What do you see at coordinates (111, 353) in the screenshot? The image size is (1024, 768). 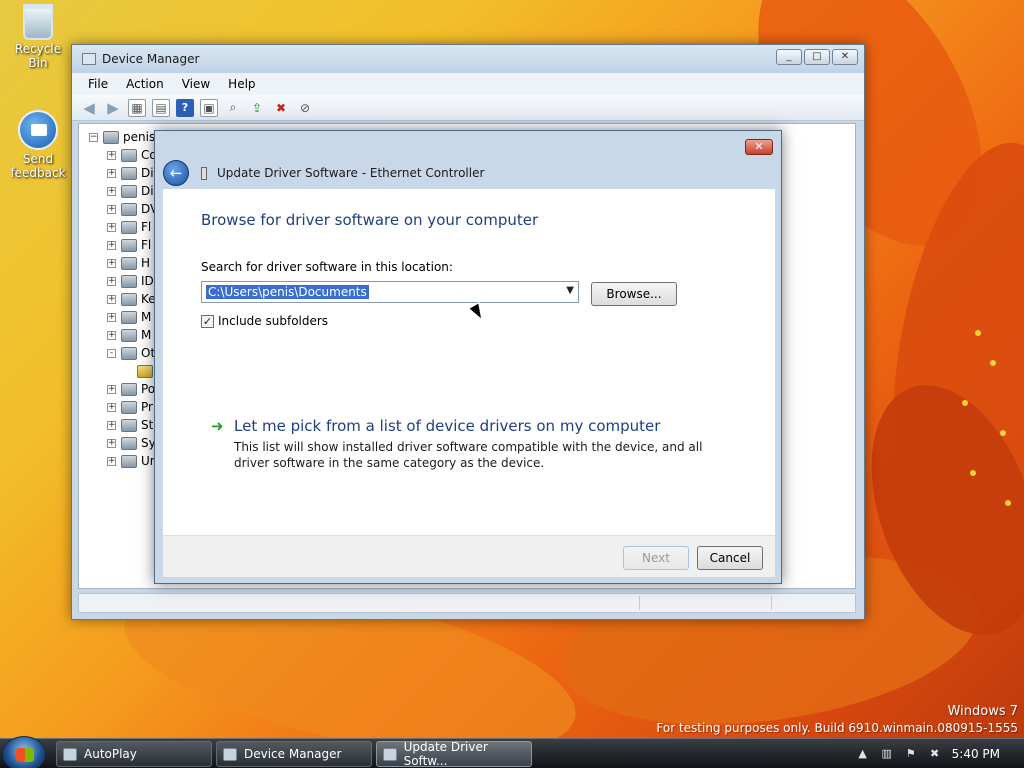 I see `collapse-icon: -` at bounding box center [111, 353].